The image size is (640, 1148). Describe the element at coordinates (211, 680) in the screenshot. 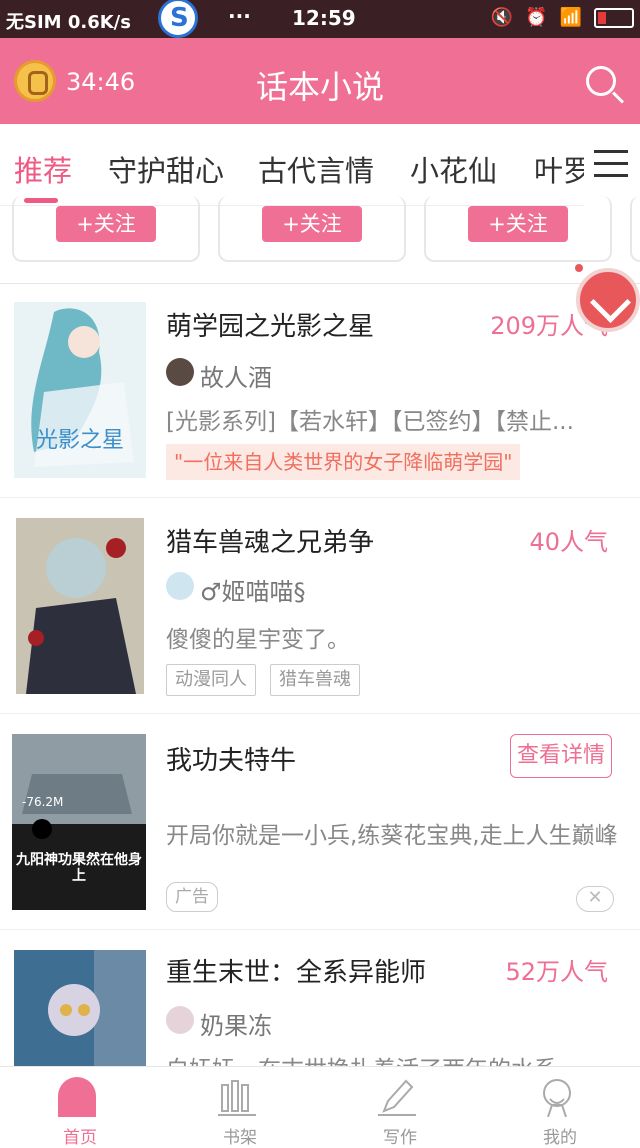

I see `genre-tag: 动漫同人` at that location.